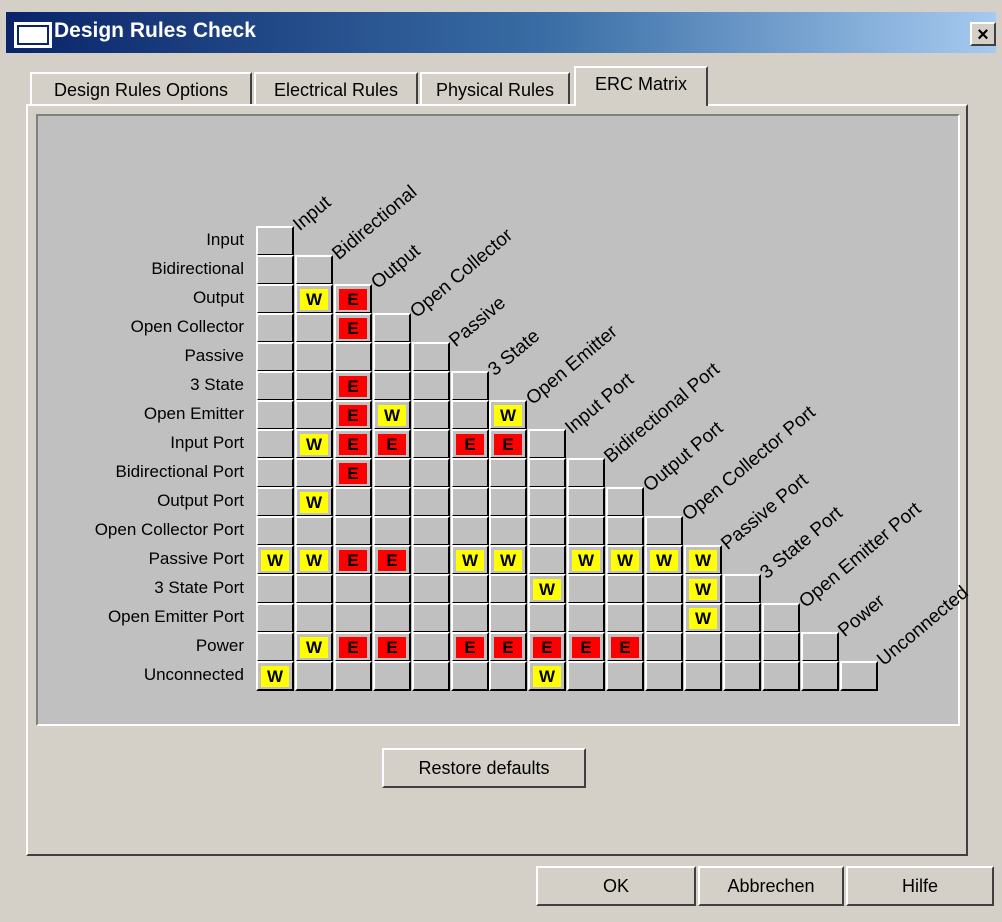  Describe the element at coordinates (353, 560) in the screenshot. I see `matrix-cell-passive-port-output: E` at that location.